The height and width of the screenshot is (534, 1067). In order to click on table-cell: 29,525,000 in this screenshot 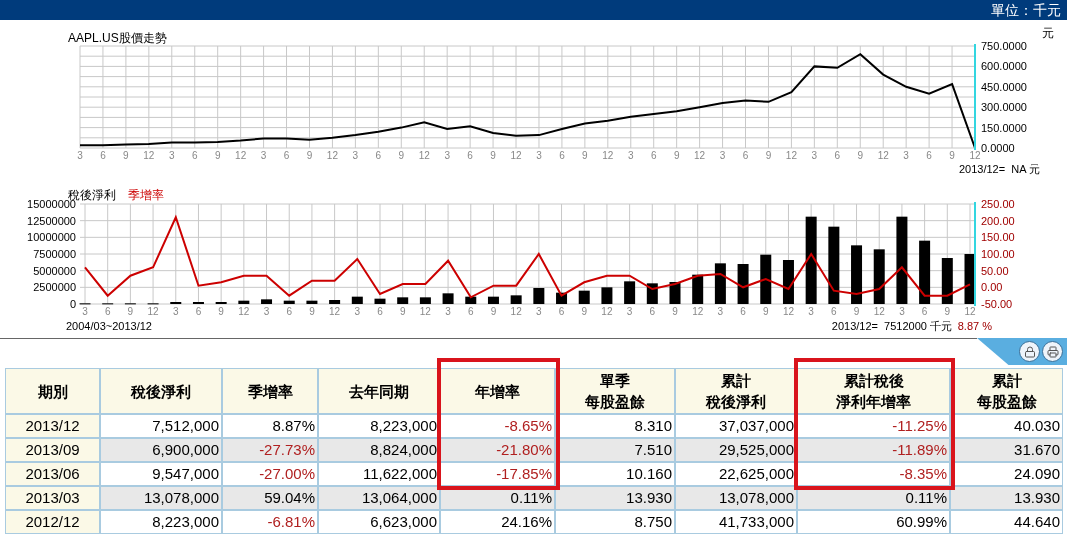, I will do `click(736, 450)`.